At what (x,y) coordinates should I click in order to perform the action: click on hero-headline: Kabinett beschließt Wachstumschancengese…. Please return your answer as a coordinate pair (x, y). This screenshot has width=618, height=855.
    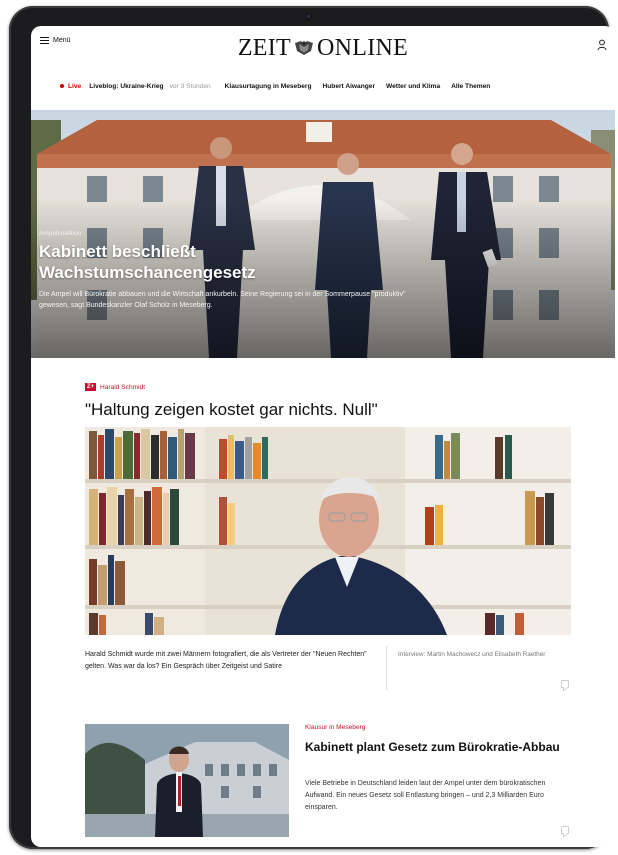
    Looking at the image, I should click on (219, 262).